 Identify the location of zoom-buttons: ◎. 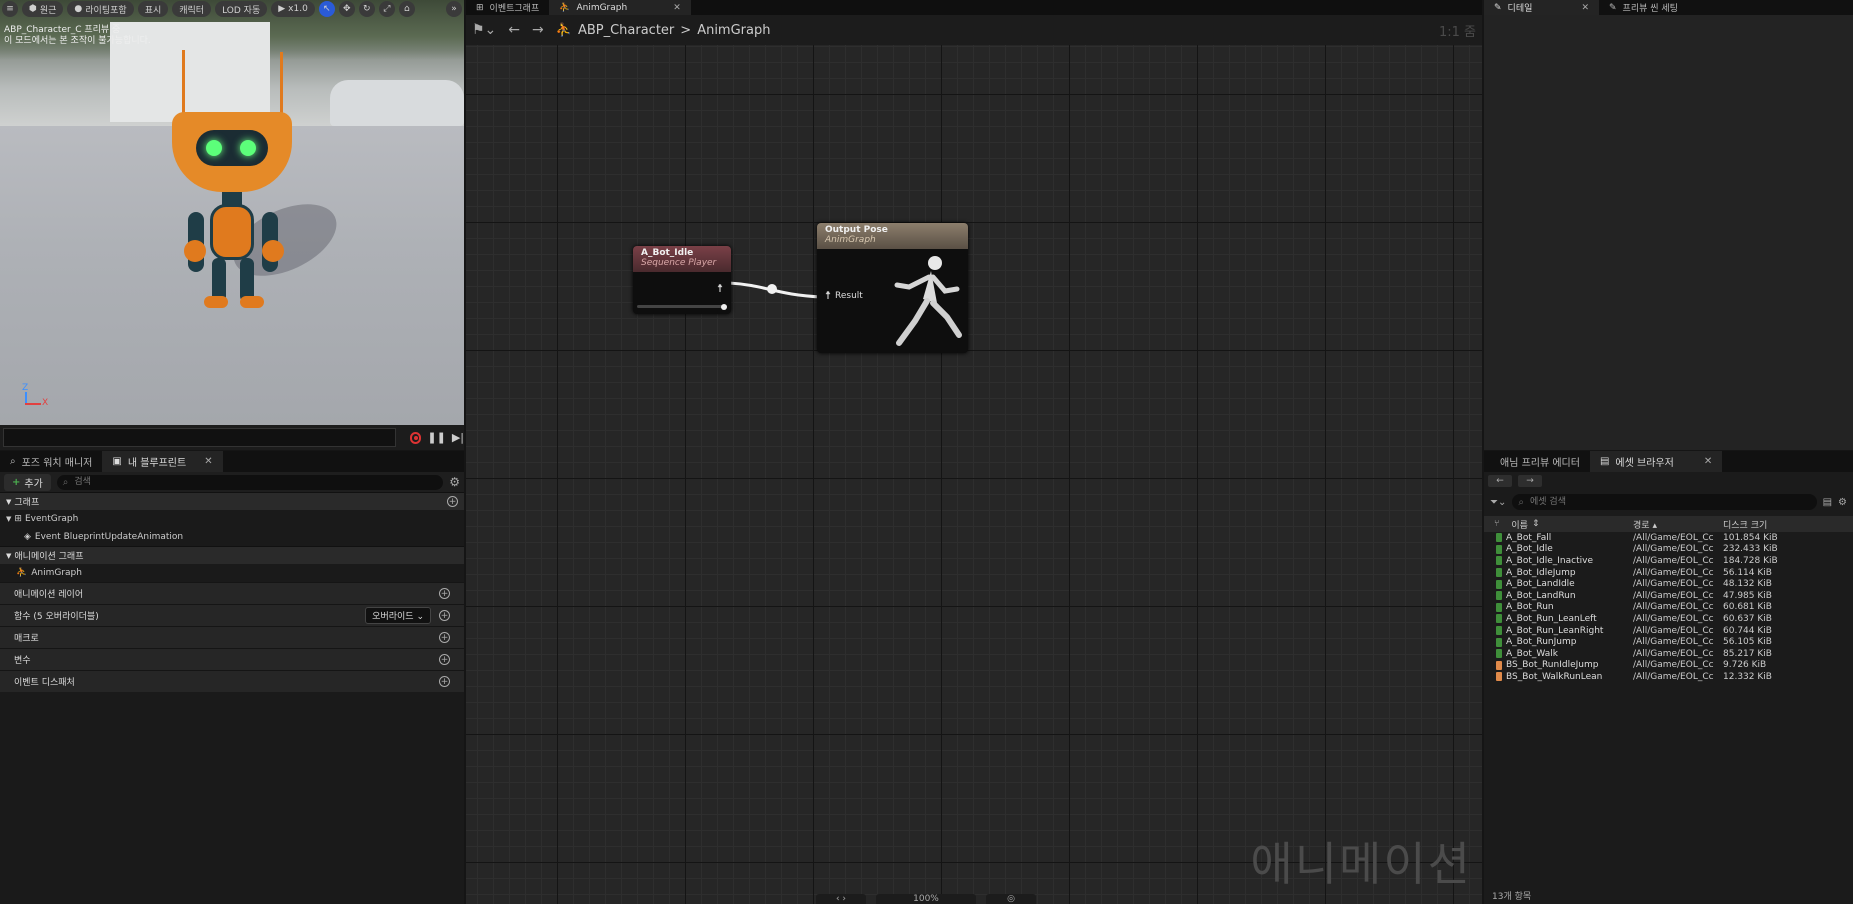
(1011, 899).